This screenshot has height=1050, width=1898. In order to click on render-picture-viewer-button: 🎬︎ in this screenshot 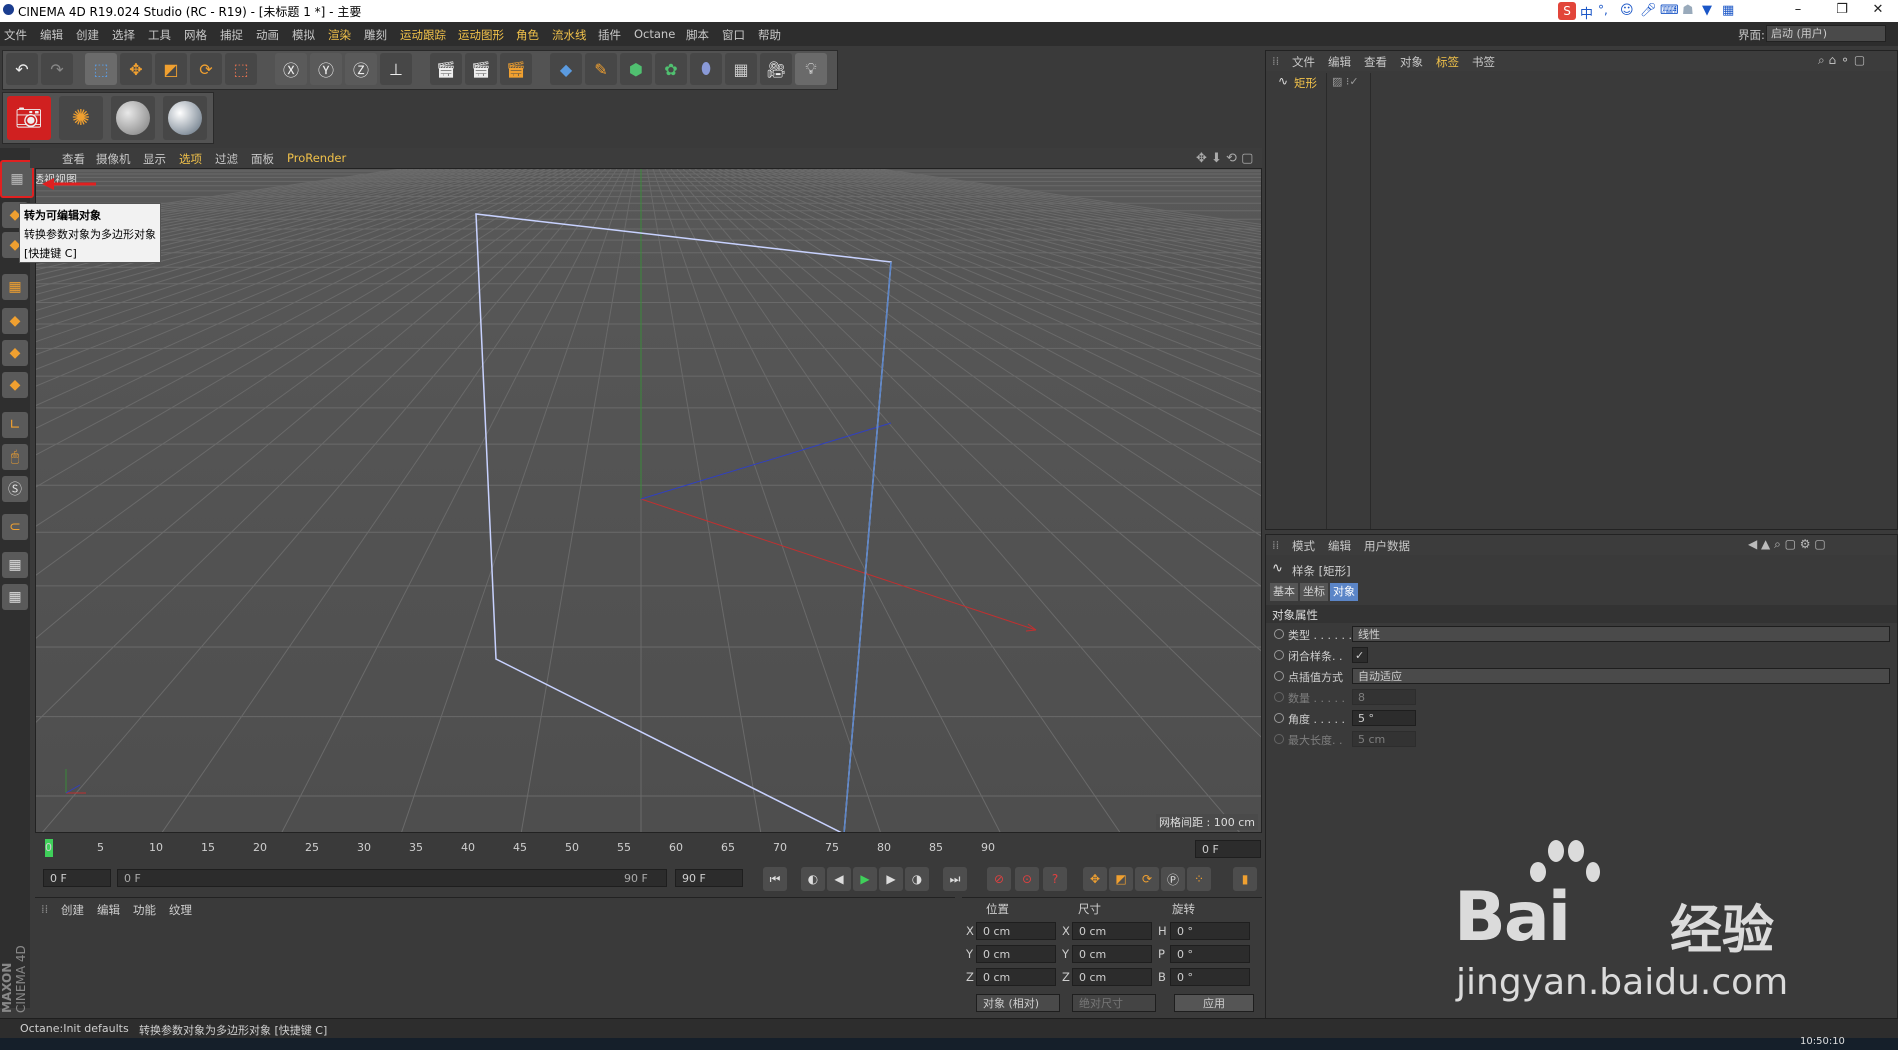, I will do `click(481, 69)`.